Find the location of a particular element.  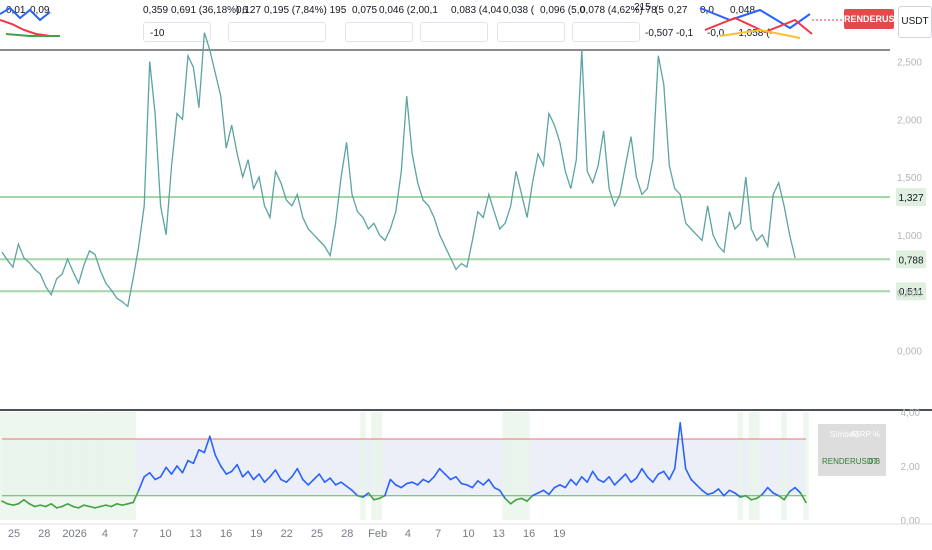

price-axis-tick: 0,500 is located at coordinates (909, 294).